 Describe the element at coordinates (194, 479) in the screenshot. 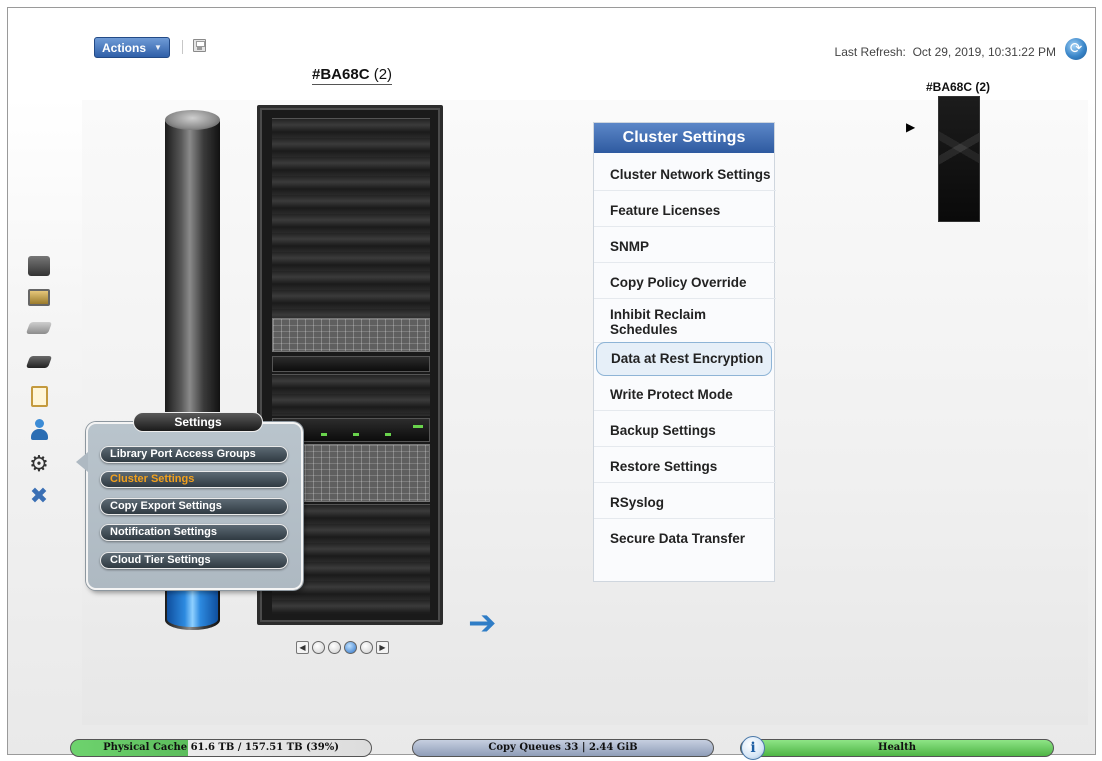

I see `menu-item-cluster-settings: Cluster Settings` at that location.